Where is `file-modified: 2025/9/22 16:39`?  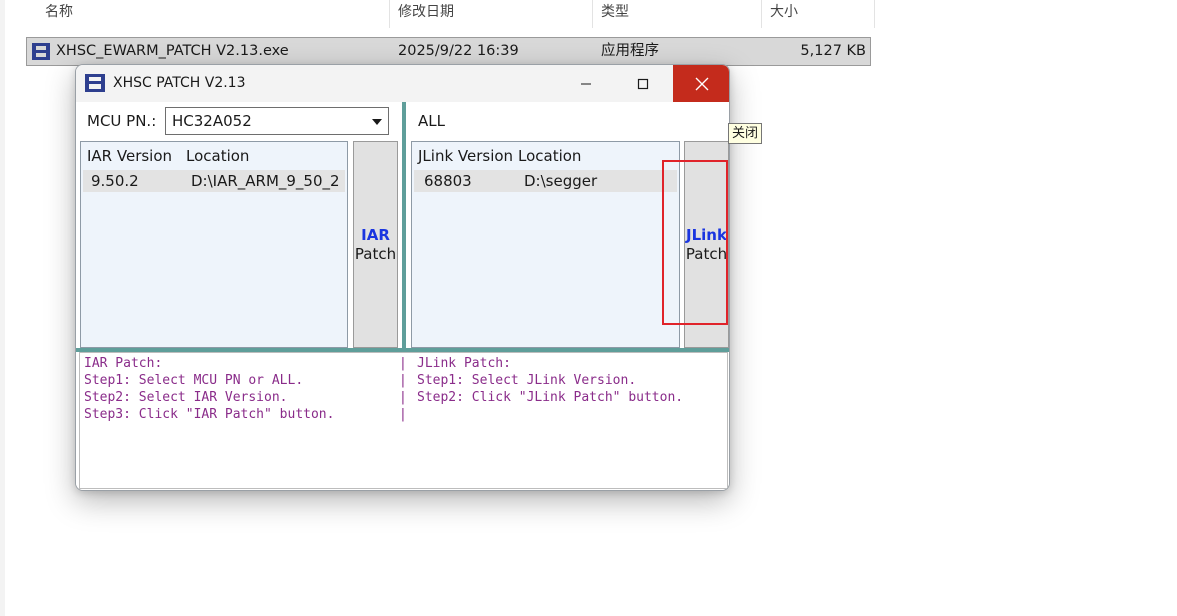 file-modified: 2025/9/22 16:39 is located at coordinates (458, 51).